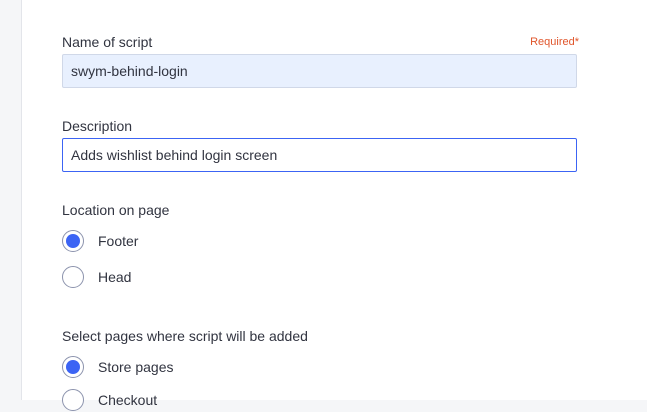  Describe the element at coordinates (116, 210) in the screenshot. I see `location-on-page-label: Location on page` at that location.